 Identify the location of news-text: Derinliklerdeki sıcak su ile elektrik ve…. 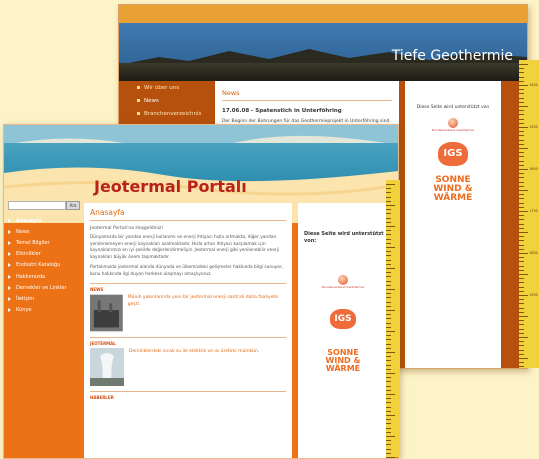
(194, 367).